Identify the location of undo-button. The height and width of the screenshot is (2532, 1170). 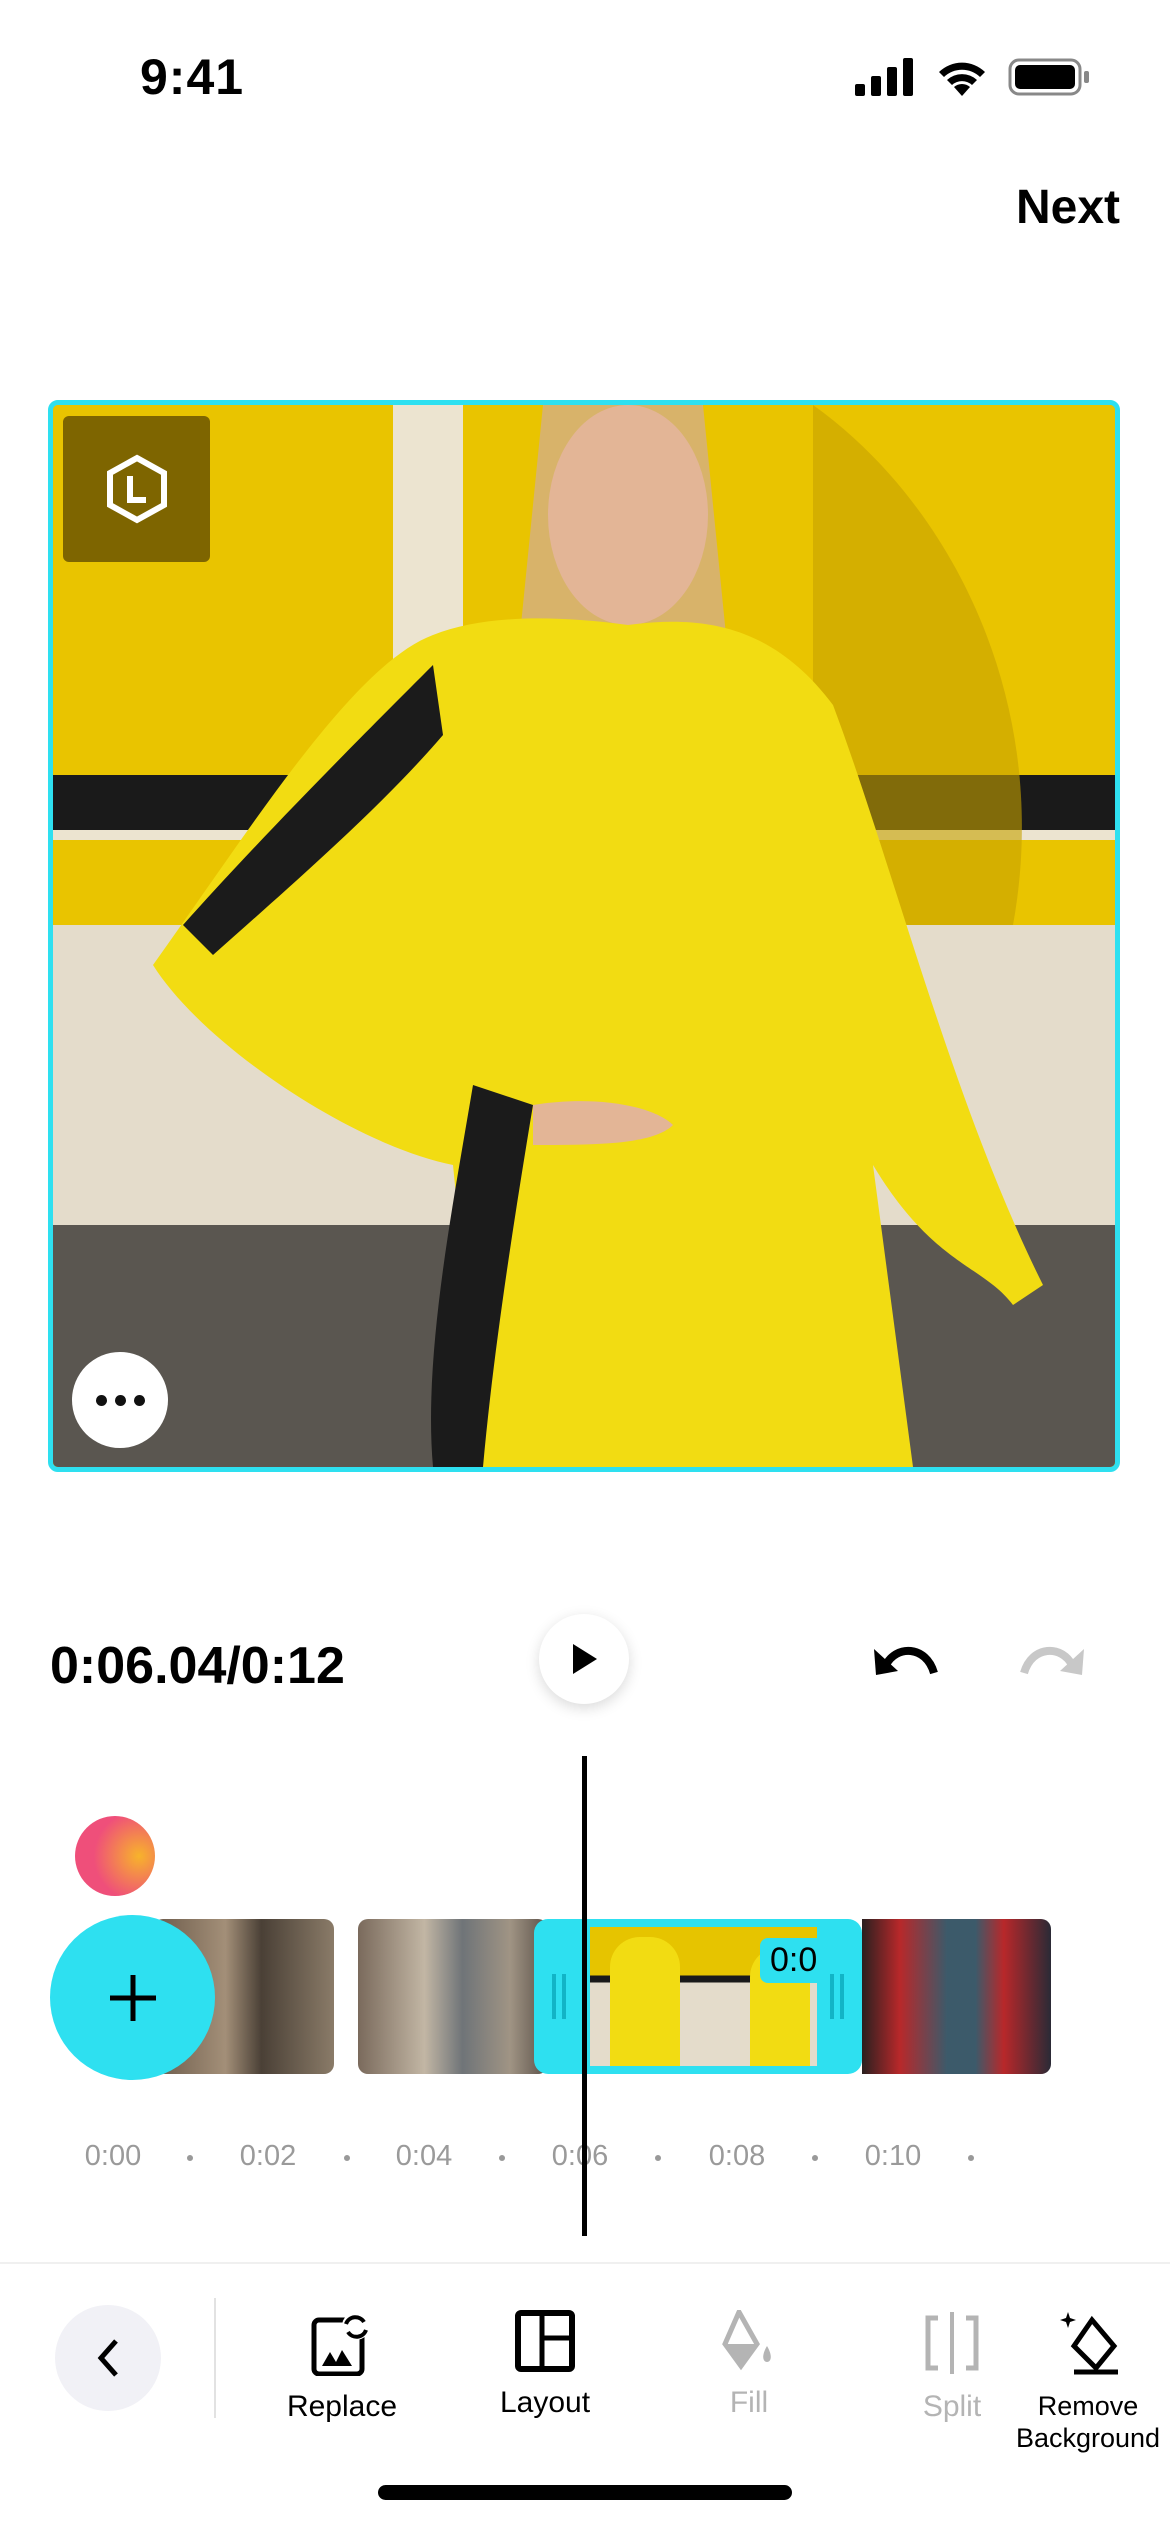
(907, 1667).